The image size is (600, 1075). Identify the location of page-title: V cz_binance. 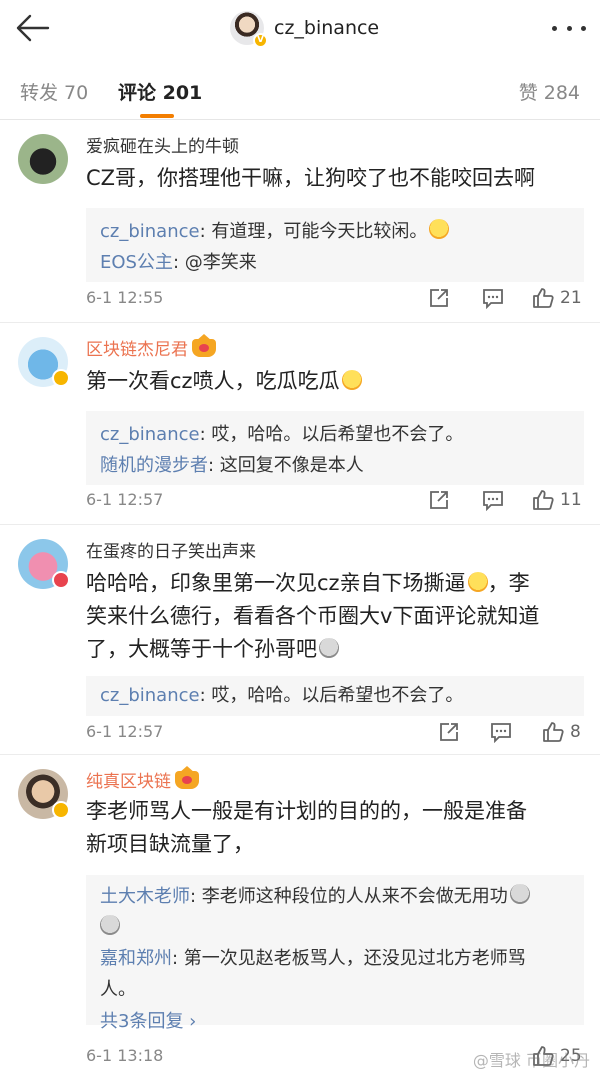
(305, 29).